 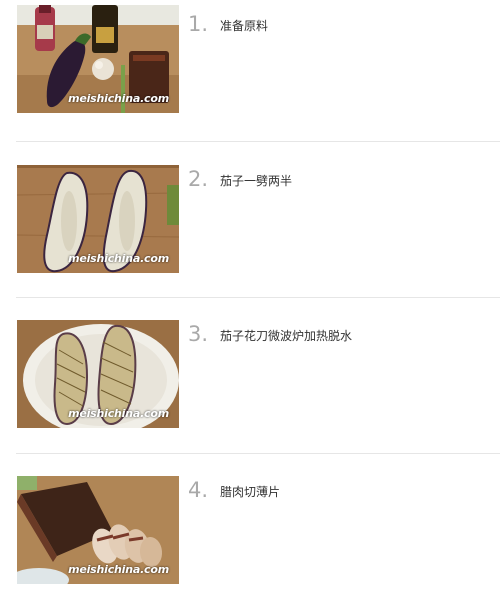 What do you see at coordinates (198, 334) in the screenshot?
I see `step-number: 3.` at bounding box center [198, 334].